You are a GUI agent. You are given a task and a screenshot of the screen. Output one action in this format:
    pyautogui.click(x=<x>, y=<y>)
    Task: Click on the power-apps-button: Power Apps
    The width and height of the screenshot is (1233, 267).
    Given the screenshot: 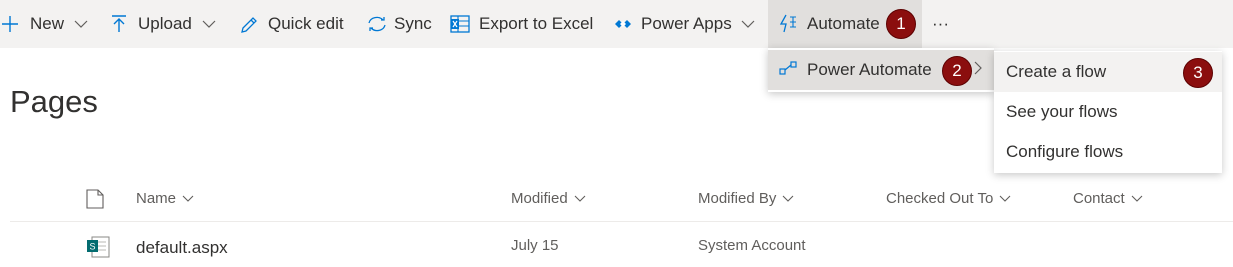 What is the action you would take?
    pyautogui.click(x=684, y=24)
    